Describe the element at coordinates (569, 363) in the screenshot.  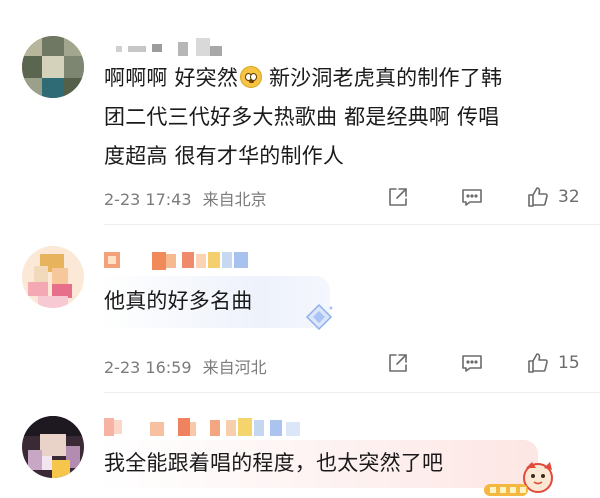
I see `like-count: 15` at that location.